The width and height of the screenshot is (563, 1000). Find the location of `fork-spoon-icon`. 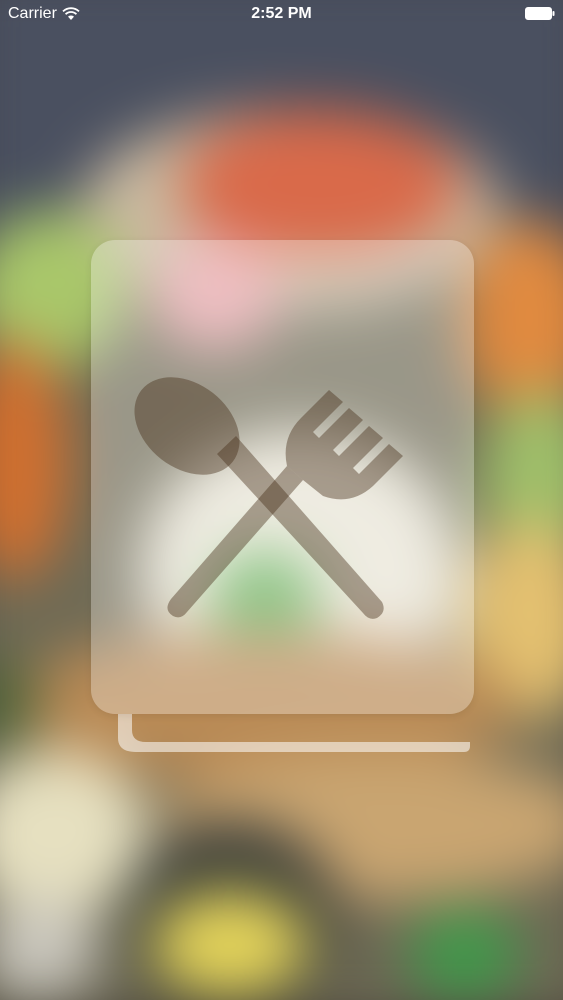

fork-spoon-icon is located at coordinates (268, 498).